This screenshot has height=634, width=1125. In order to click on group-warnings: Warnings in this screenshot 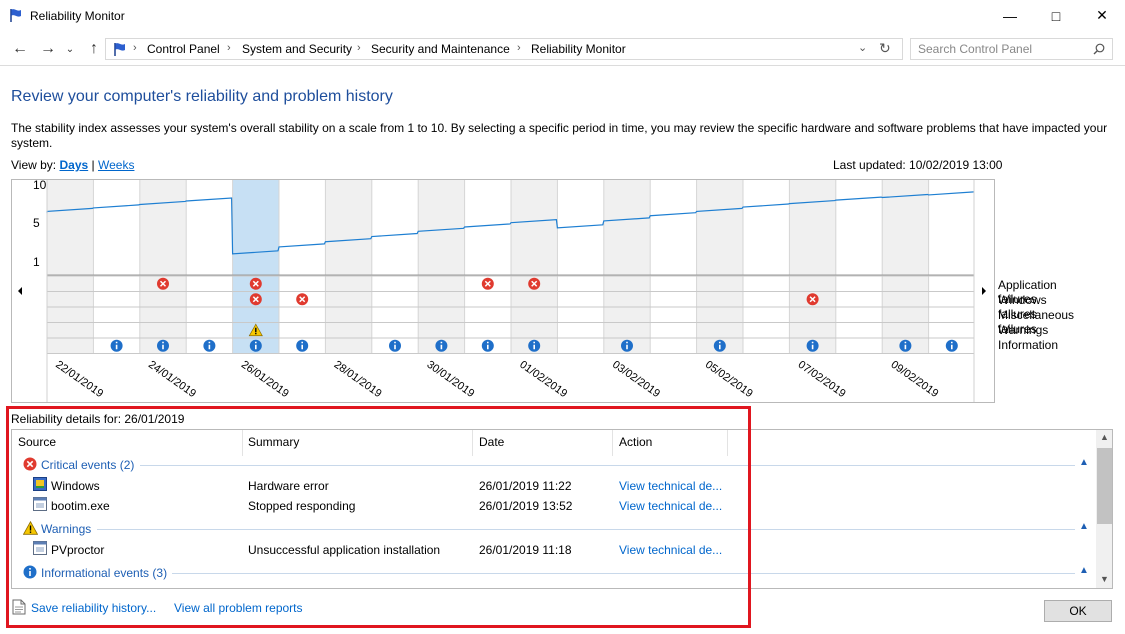, I will do `click(66, 529)`.